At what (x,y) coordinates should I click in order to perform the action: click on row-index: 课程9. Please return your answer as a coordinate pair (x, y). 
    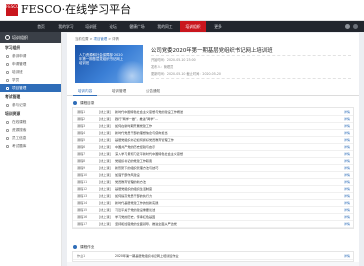
    Looking at the image, I should click on (81, 168).